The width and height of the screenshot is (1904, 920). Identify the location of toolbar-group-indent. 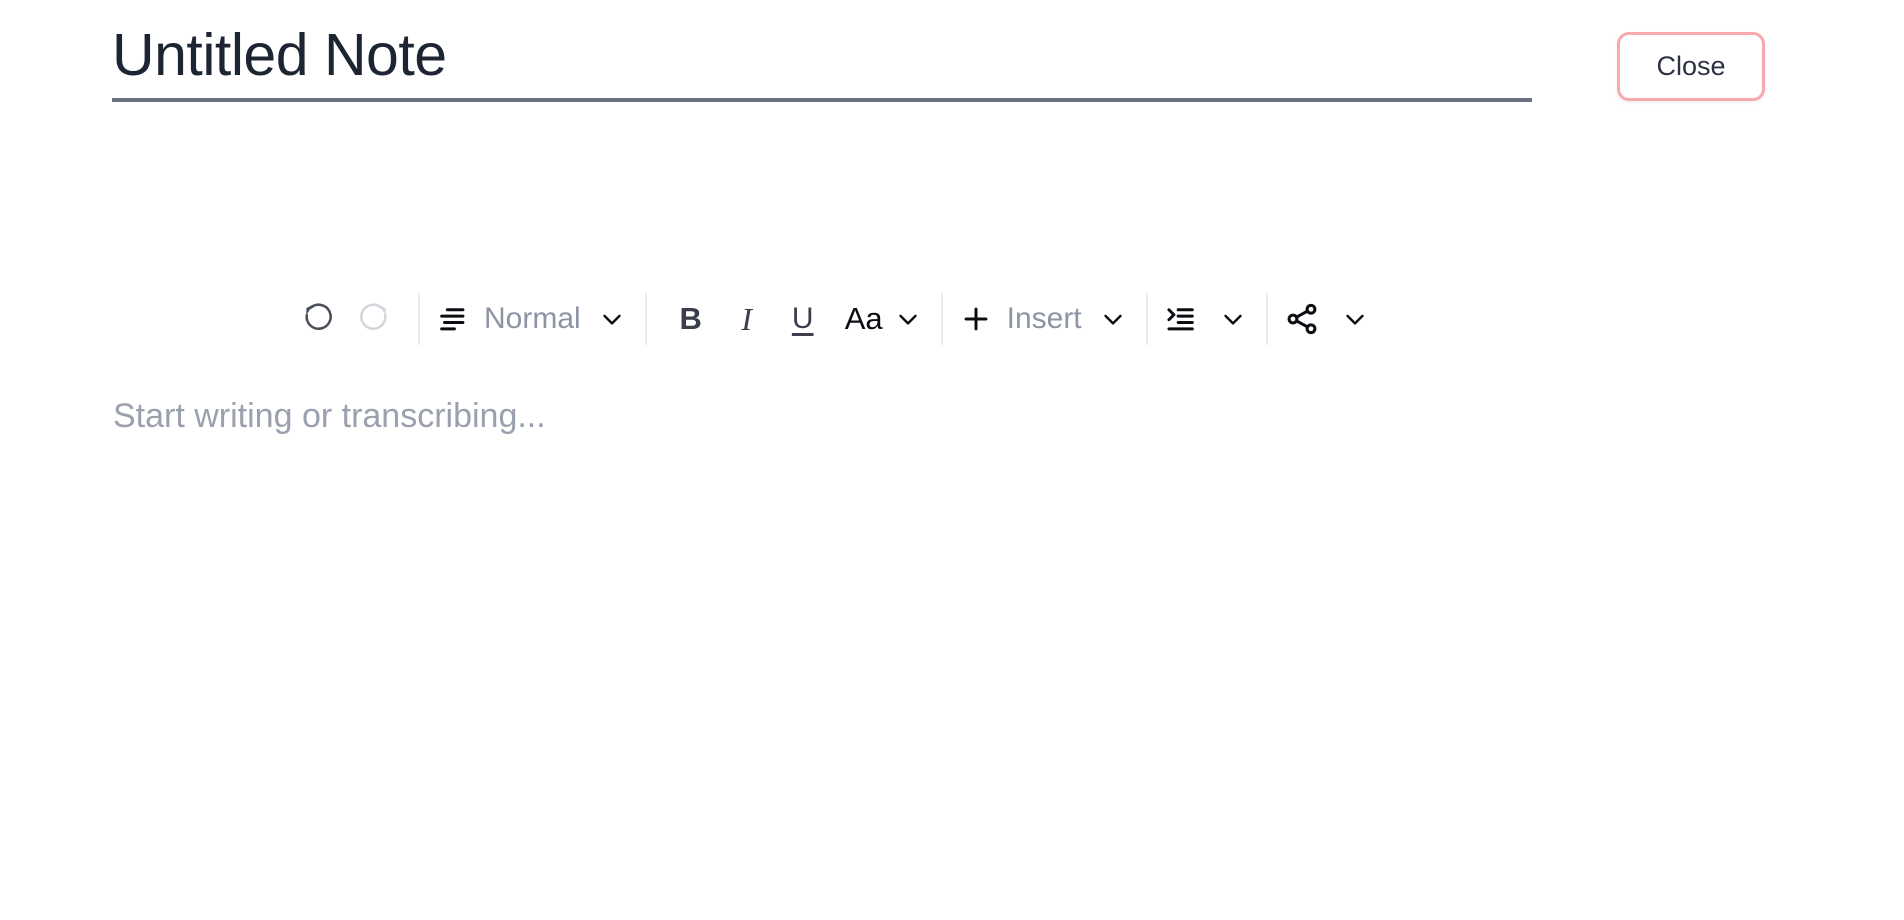
(1207, 319).